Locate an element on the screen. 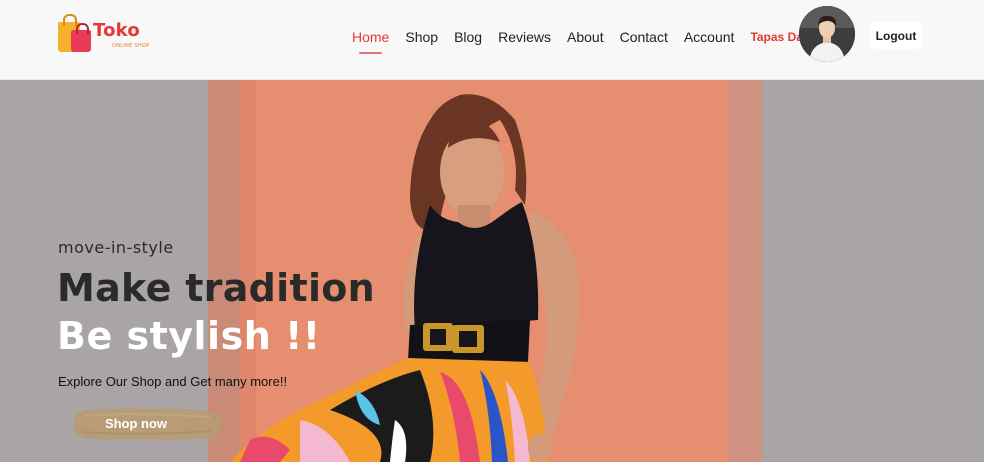 The image size is (984, 462). avatar-image is located at coordinates (827, 34).